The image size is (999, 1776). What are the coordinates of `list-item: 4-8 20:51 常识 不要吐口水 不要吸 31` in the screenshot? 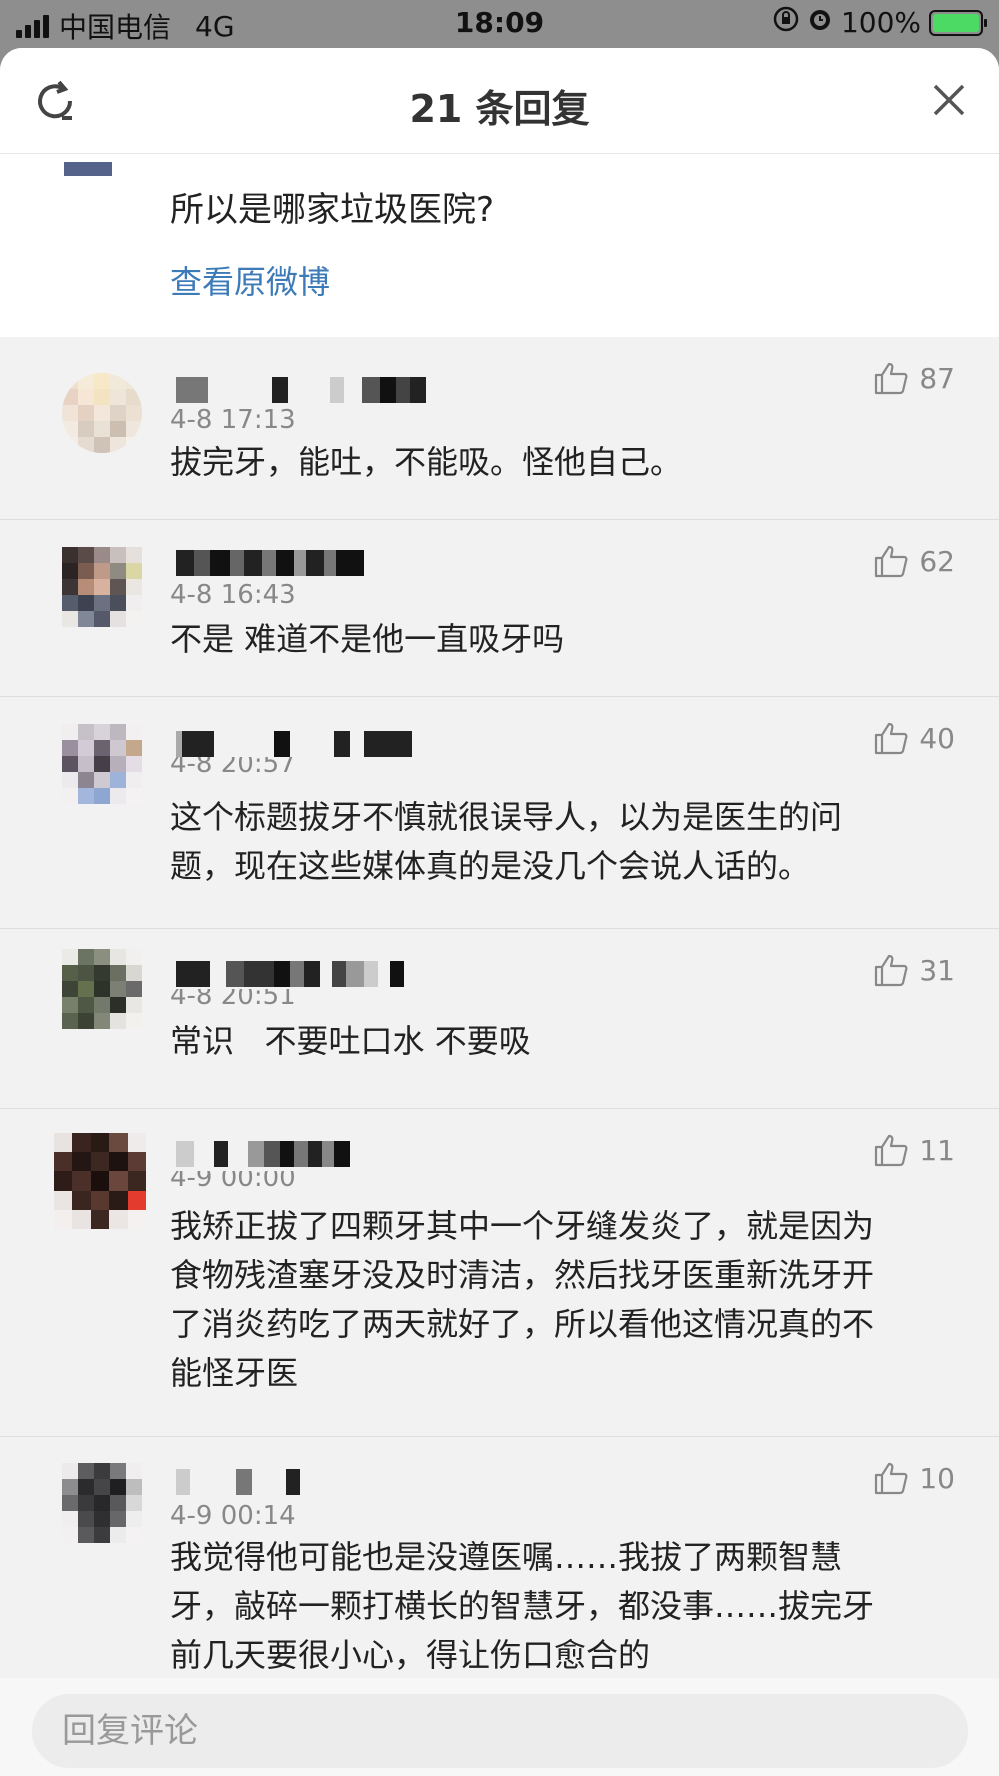 It's located at (499, 1019).